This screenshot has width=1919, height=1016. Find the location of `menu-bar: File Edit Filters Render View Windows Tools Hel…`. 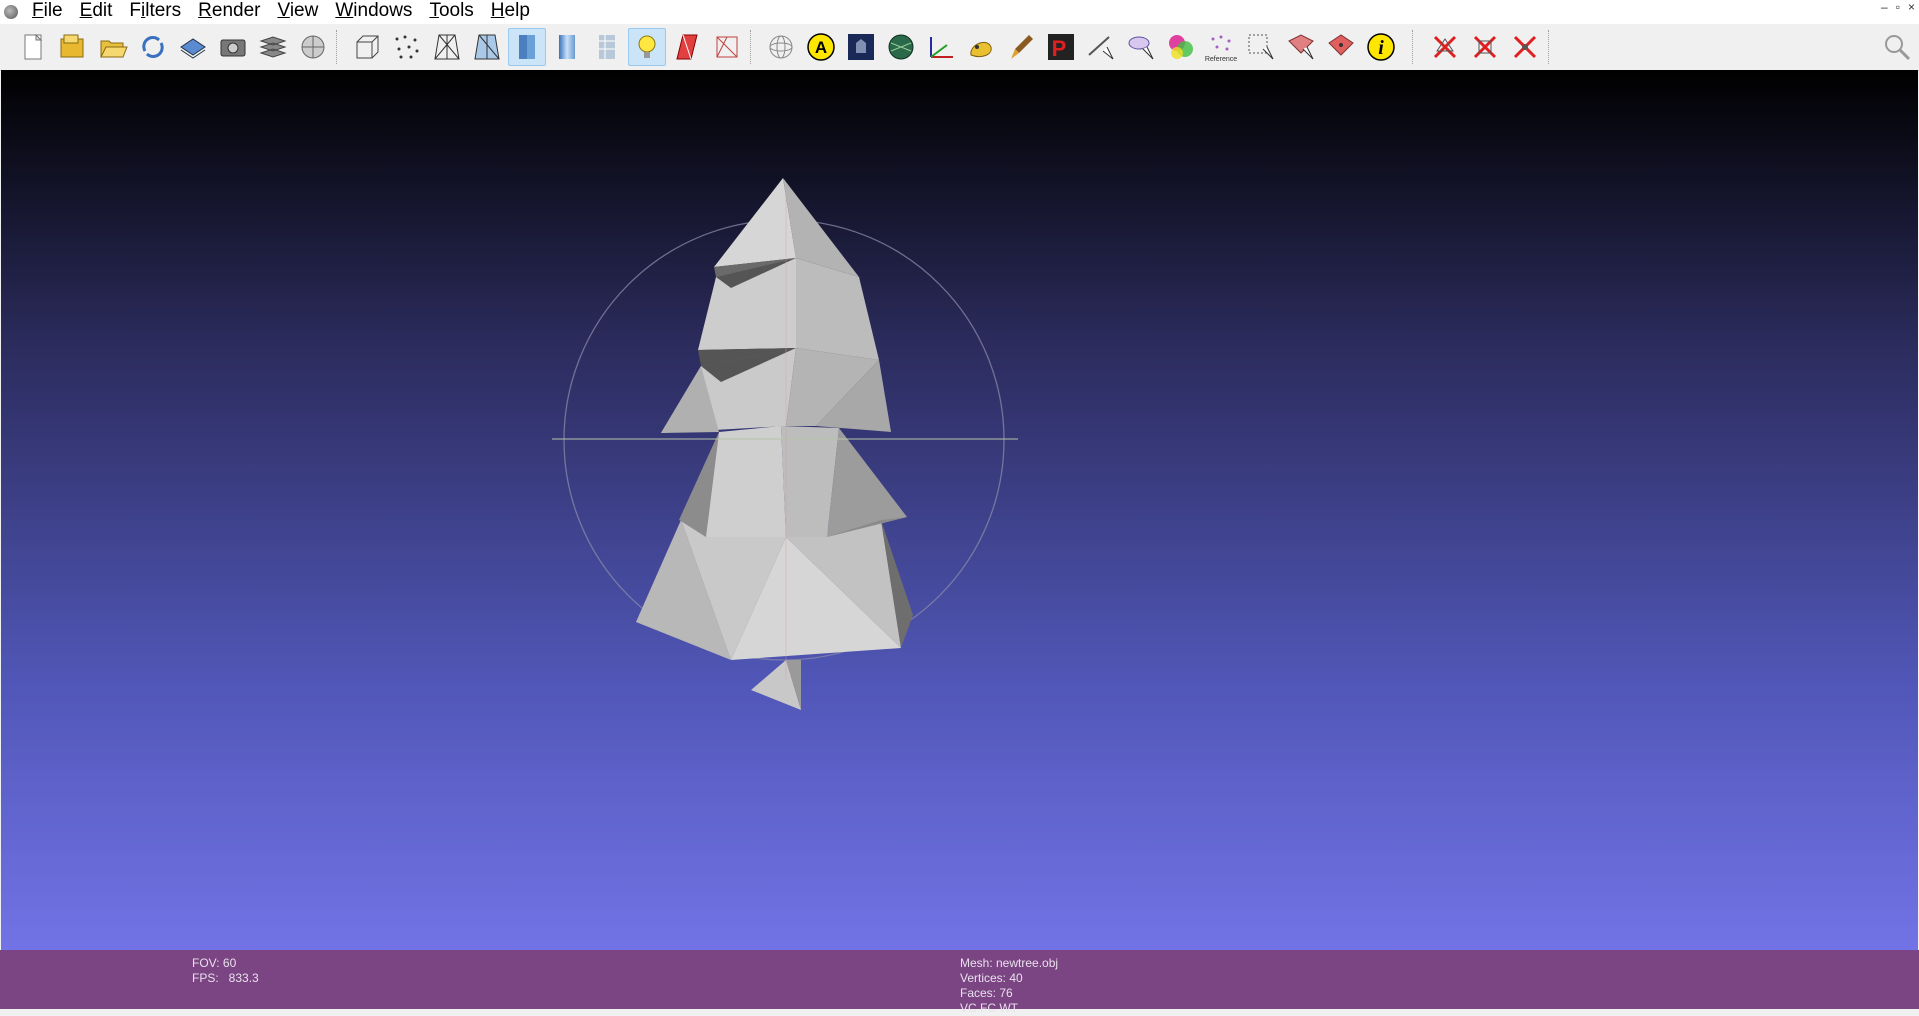

menu-bar: File Edit Filters Render View Windows Tools Hel… is located at coordinates (959, 12).